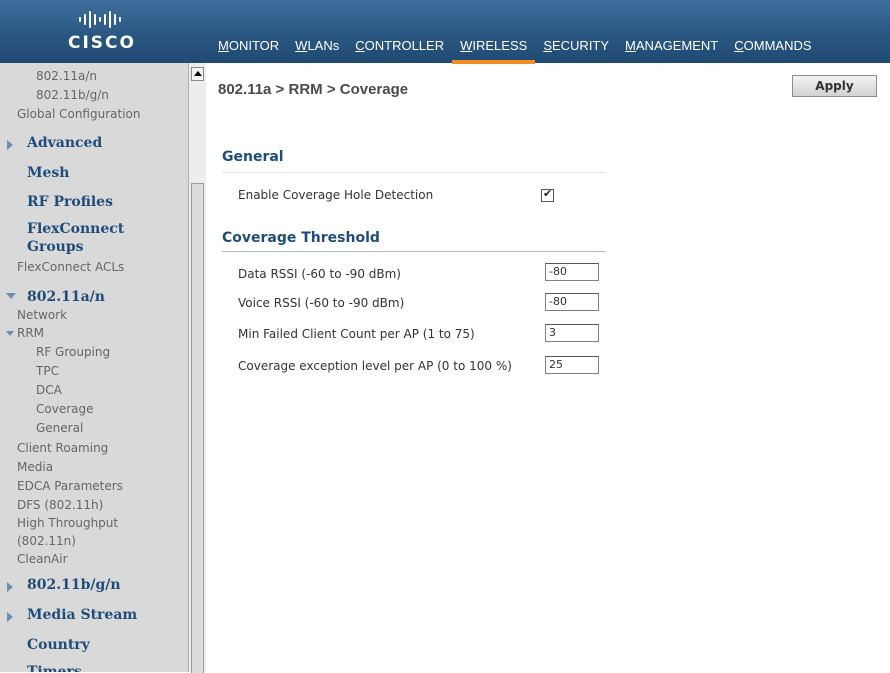 This screenshot has height=673, width=890. What do you see at coordinates (73, 352) in the screenshot?
I see `sidebar-item-rf-grouping: RF Grouping` at bounding box center [73, 352].